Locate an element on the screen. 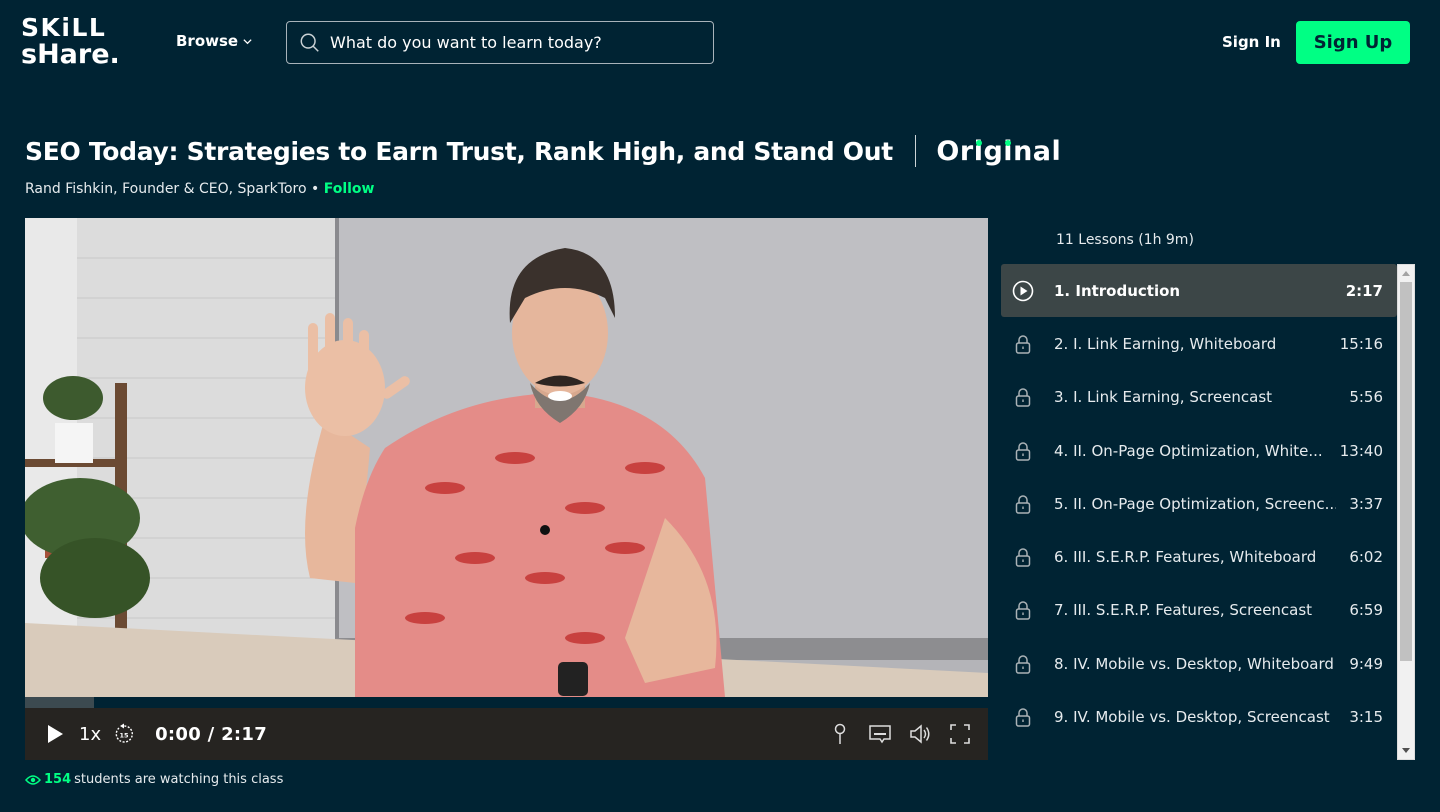 This screenshot has width=1440, height=812. search-icon is located at coordinates (309, 42).